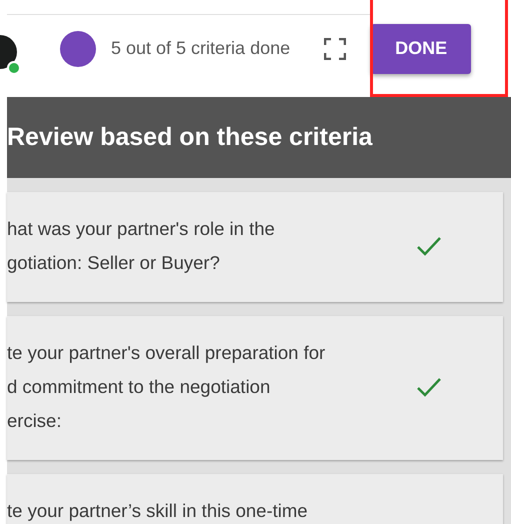  What do you see at coordinates (157, 511) in the screenshot?
I see `criterion-text: te your partner’s skill in this one-time` at bounding box center [157, 511].